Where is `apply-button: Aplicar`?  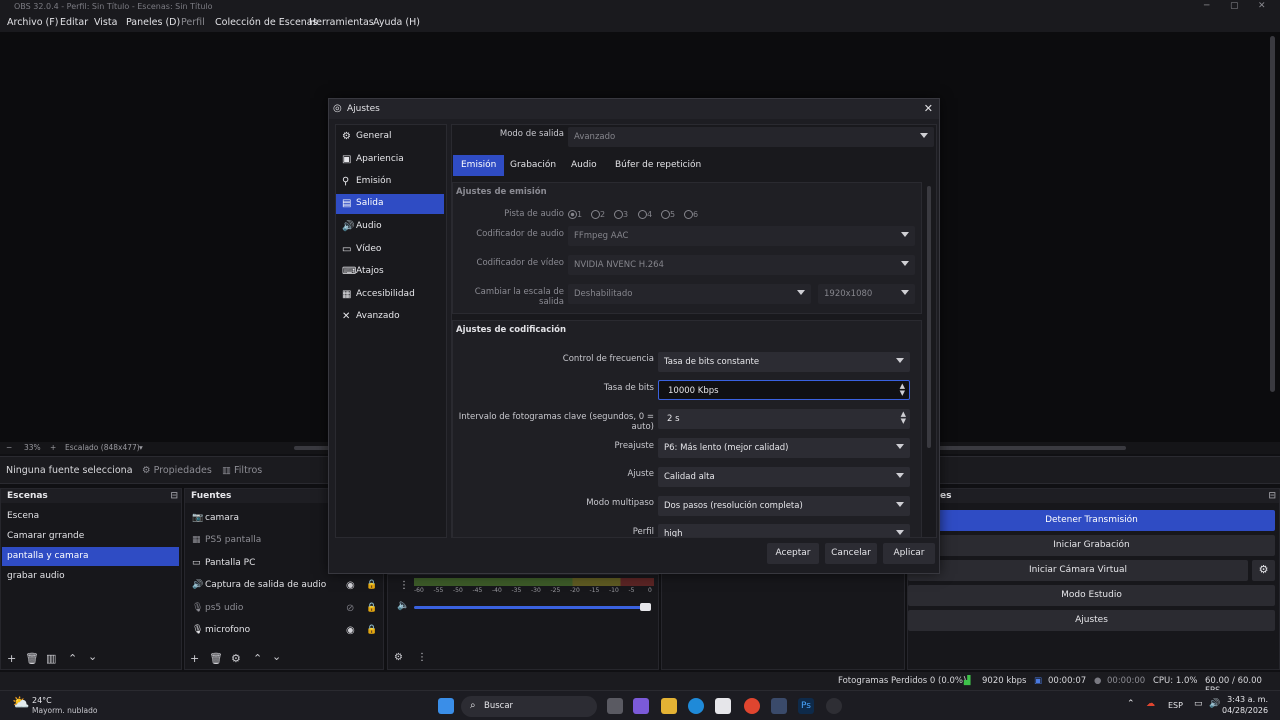
apply-button: Aplicar is located at coordinates (909, 553).